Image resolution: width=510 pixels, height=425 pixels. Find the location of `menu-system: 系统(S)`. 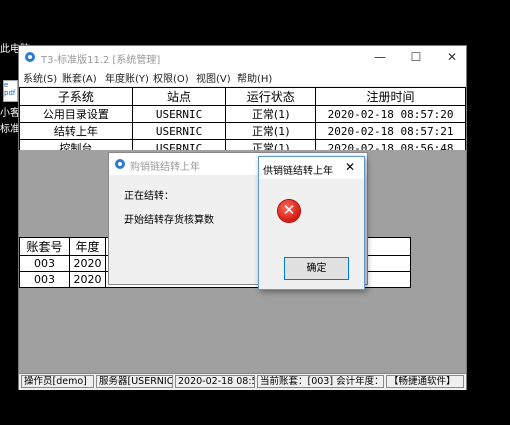

menu-system: 系统(S) is located at coordinates (40, 77).